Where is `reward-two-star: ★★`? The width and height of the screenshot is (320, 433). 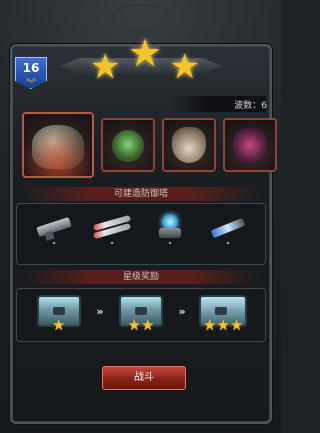
reward-two-star: ★★ is located at coordinates (141, 314).